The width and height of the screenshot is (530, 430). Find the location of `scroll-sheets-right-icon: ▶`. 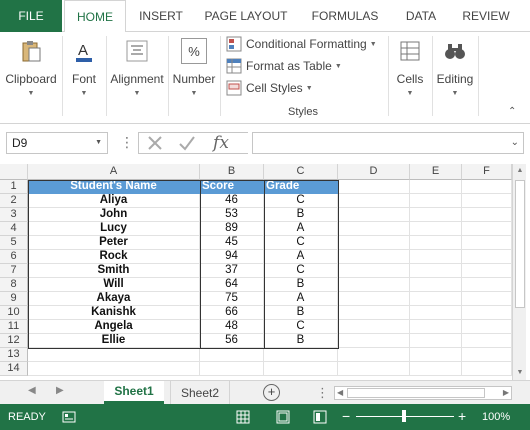

scroll-sheets-right-icon: ▶ is located at coordinates (60, 390).